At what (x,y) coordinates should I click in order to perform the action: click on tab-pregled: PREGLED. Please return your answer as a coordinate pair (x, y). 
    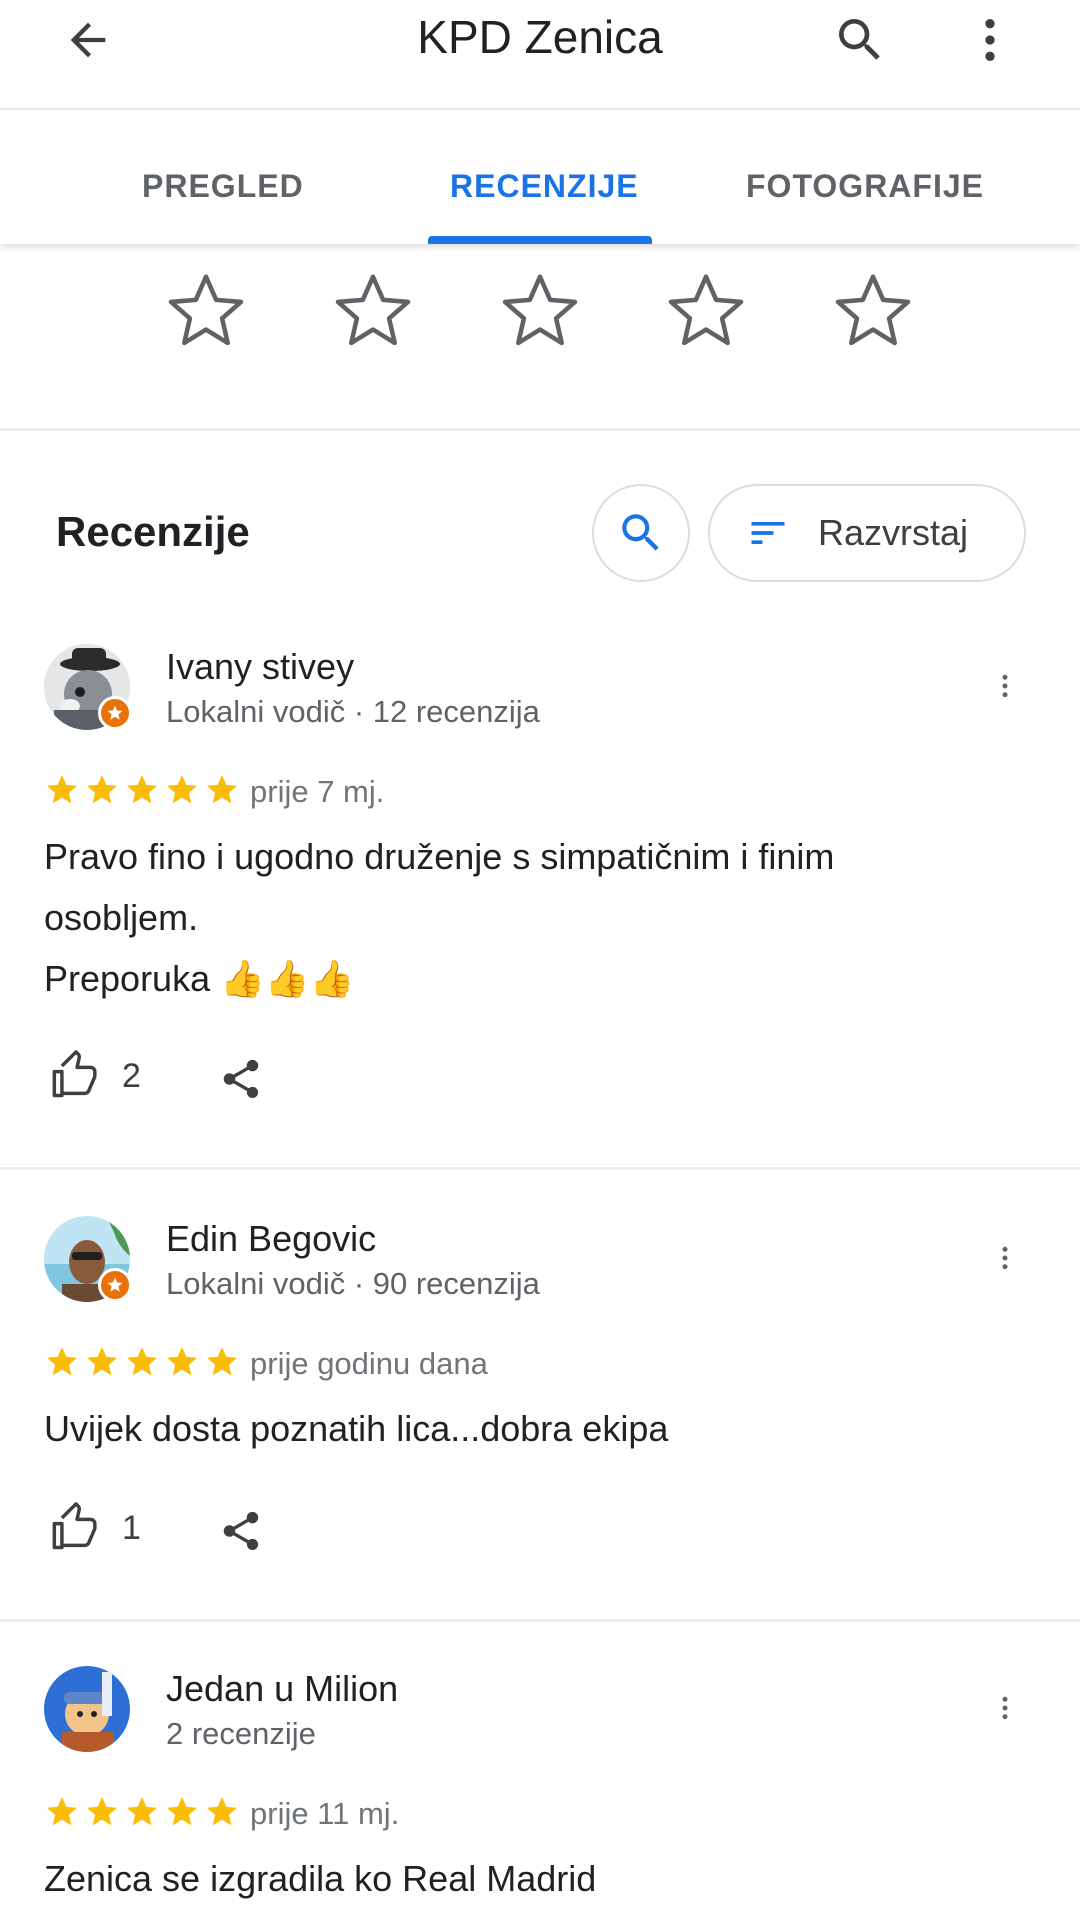
    Looking at the image, I should click on (223, 186).